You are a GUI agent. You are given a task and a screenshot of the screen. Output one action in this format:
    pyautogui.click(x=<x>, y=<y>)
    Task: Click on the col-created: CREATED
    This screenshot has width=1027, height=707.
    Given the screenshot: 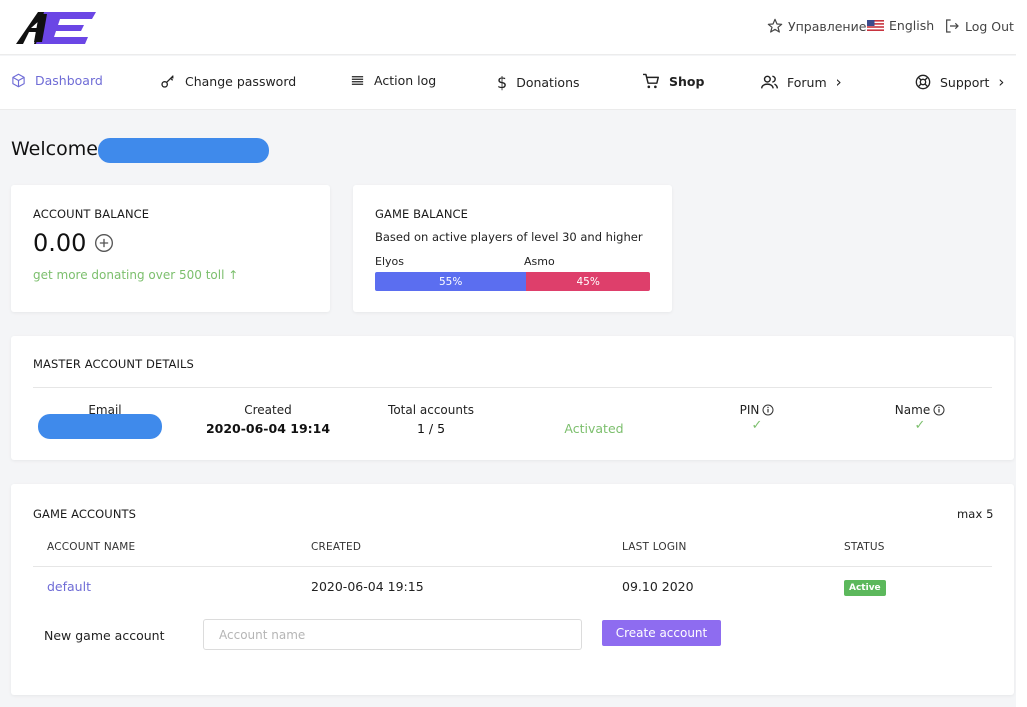 What is the action you would take?
    pyautogui.click(x=336, y=547)
    